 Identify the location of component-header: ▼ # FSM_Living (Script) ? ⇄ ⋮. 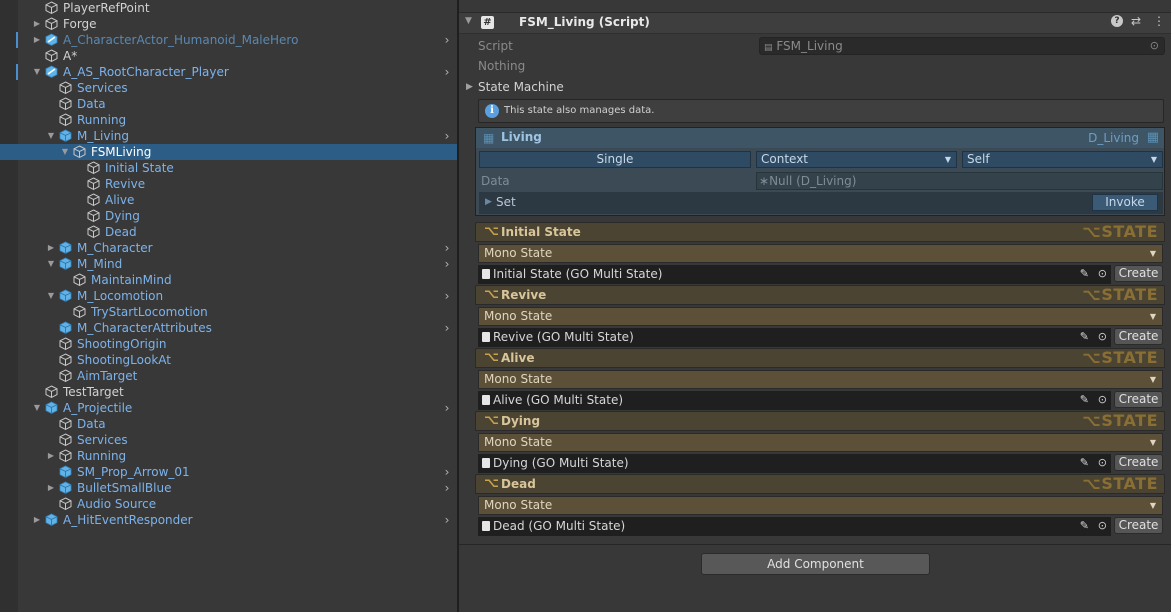
(815, 23).